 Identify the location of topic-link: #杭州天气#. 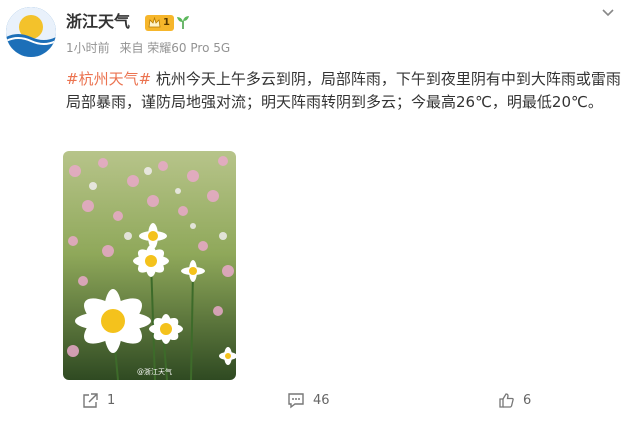
(108, 79).